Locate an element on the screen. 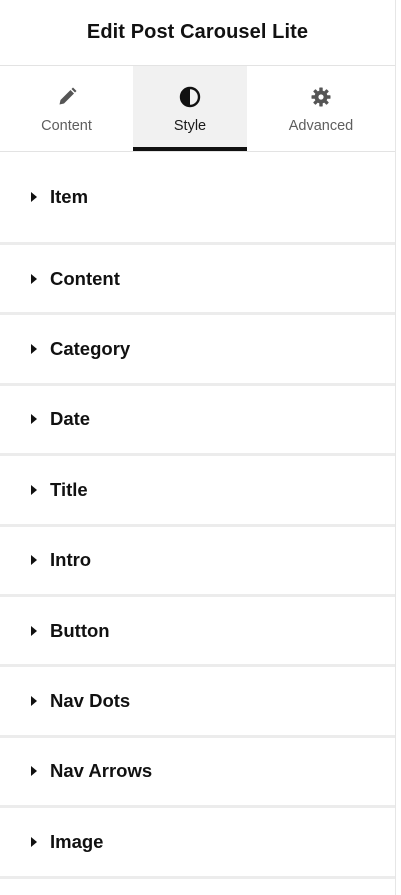 The width and height of the screenshot is (401, 895). section-title-label: Title is located at coordinates (69, 489).